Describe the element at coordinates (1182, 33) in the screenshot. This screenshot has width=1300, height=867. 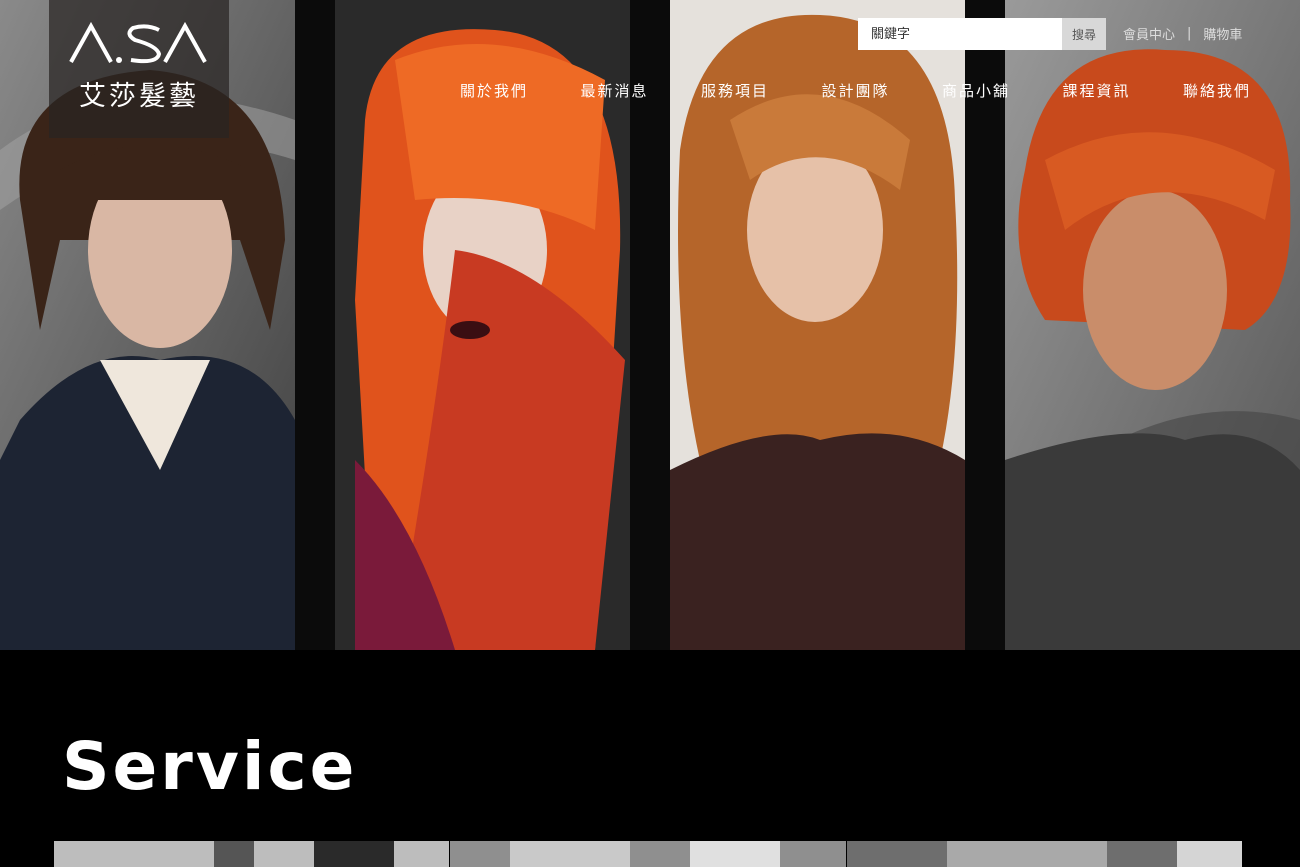
I see `top-links: 會員中心 | 購物車` at that location.